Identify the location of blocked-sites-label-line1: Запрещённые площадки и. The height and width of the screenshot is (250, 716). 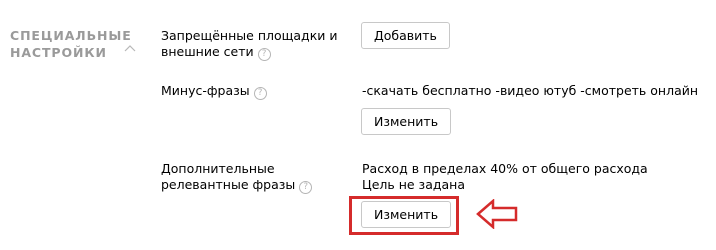
(249, 35).